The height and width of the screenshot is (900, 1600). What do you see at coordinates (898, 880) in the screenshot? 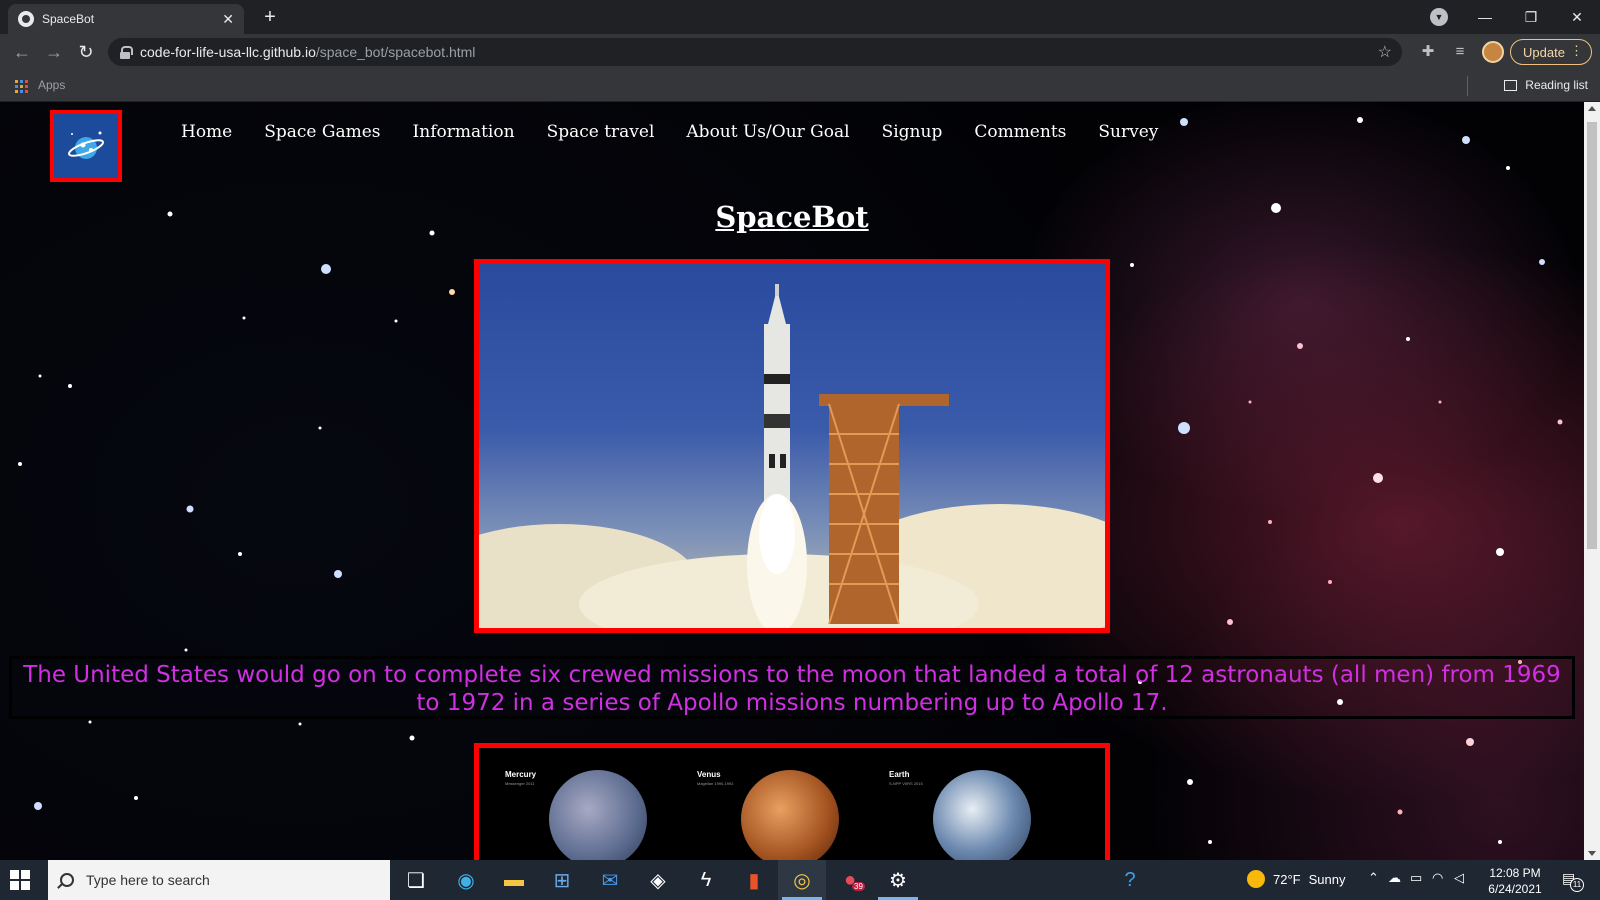
I see `settings-gear-icon: ⚙` at bounding box center [898, 880].